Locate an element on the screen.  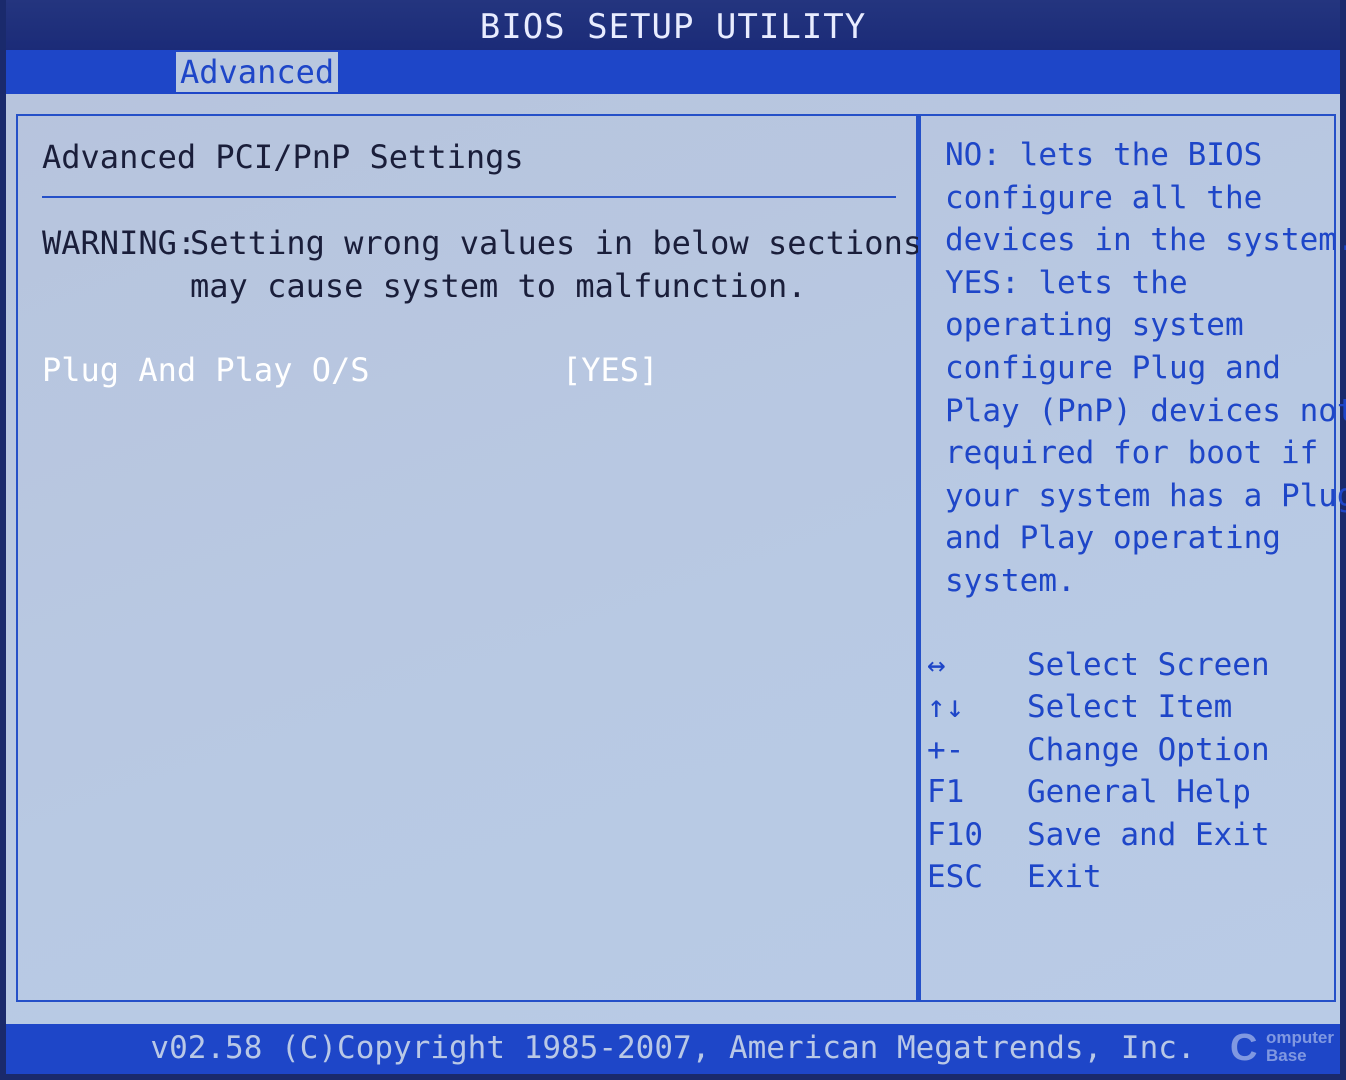
setting-plug-and-play-os: Plug And Play O/S [YES] is located at coordinates (462, 370).